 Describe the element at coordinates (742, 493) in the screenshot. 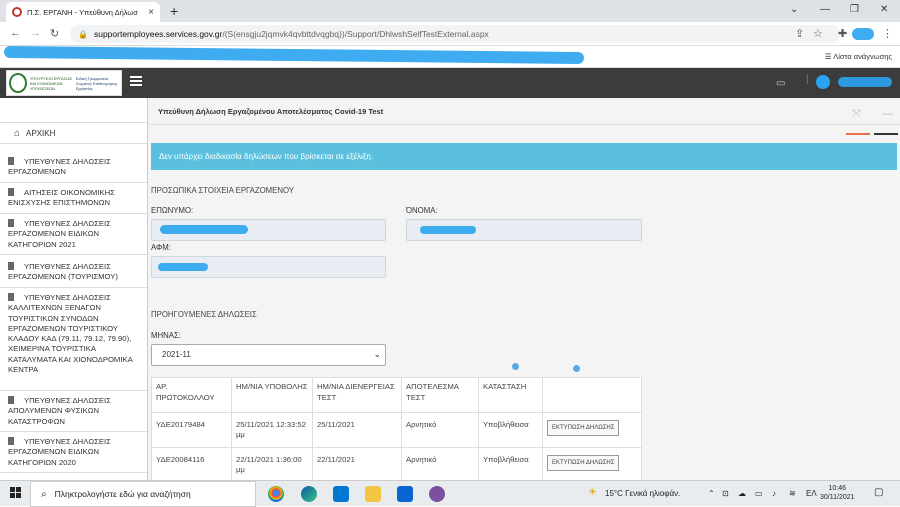

I see `onedrive-icon: ☁` at that location.